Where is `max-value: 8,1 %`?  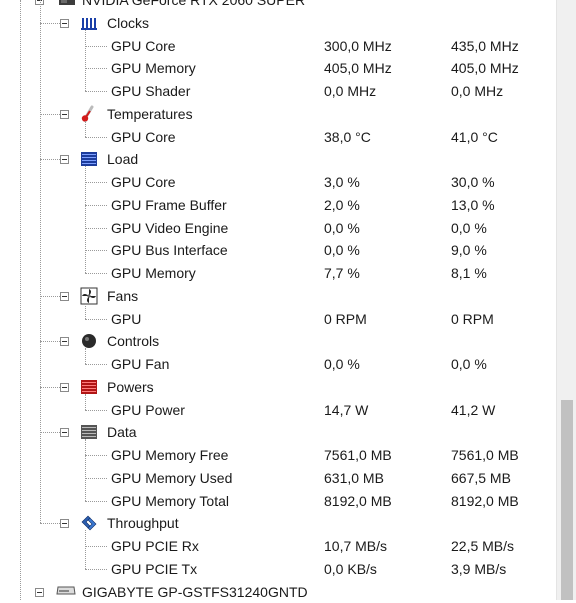
max-value: 8,1 % is located at coordinates (469, 273).